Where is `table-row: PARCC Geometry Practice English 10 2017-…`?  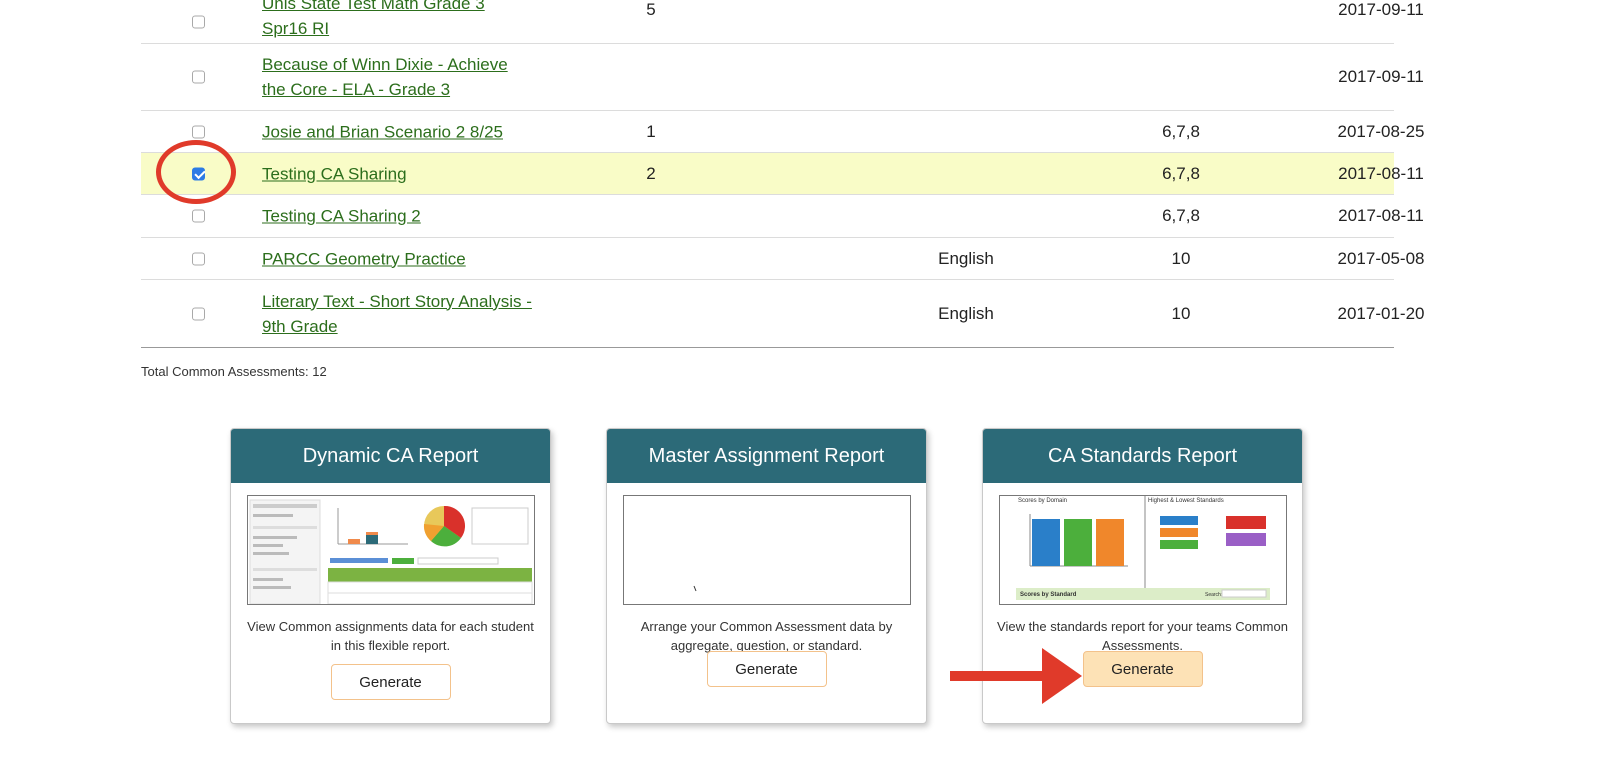 table-row: PARCC Geometry Practice English 10 2017-… is located at coordinates (782, 259).